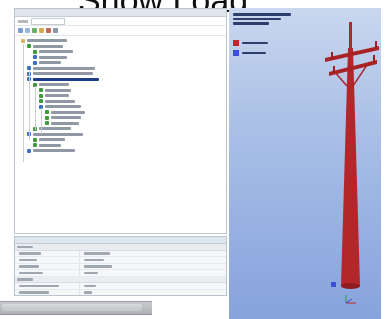 The width and height of the screenshot is (385, 319). Describe the element at coordinates (20, 30) in the screenshot. I see `expand-icon` at that location.